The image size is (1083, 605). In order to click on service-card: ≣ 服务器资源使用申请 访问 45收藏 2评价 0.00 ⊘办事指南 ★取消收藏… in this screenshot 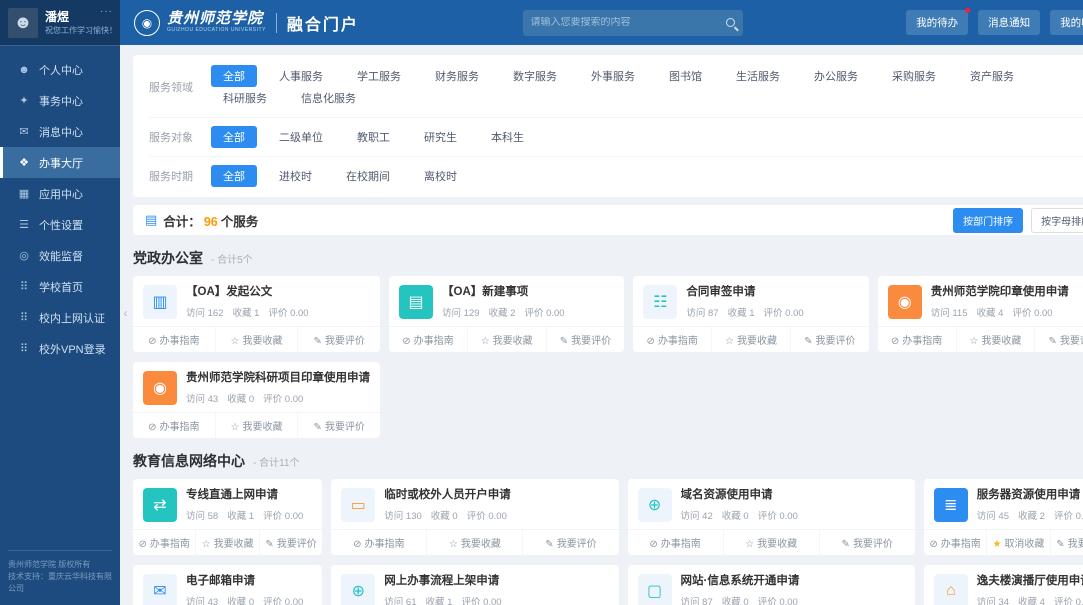, I will do `click(1003, 517)`.